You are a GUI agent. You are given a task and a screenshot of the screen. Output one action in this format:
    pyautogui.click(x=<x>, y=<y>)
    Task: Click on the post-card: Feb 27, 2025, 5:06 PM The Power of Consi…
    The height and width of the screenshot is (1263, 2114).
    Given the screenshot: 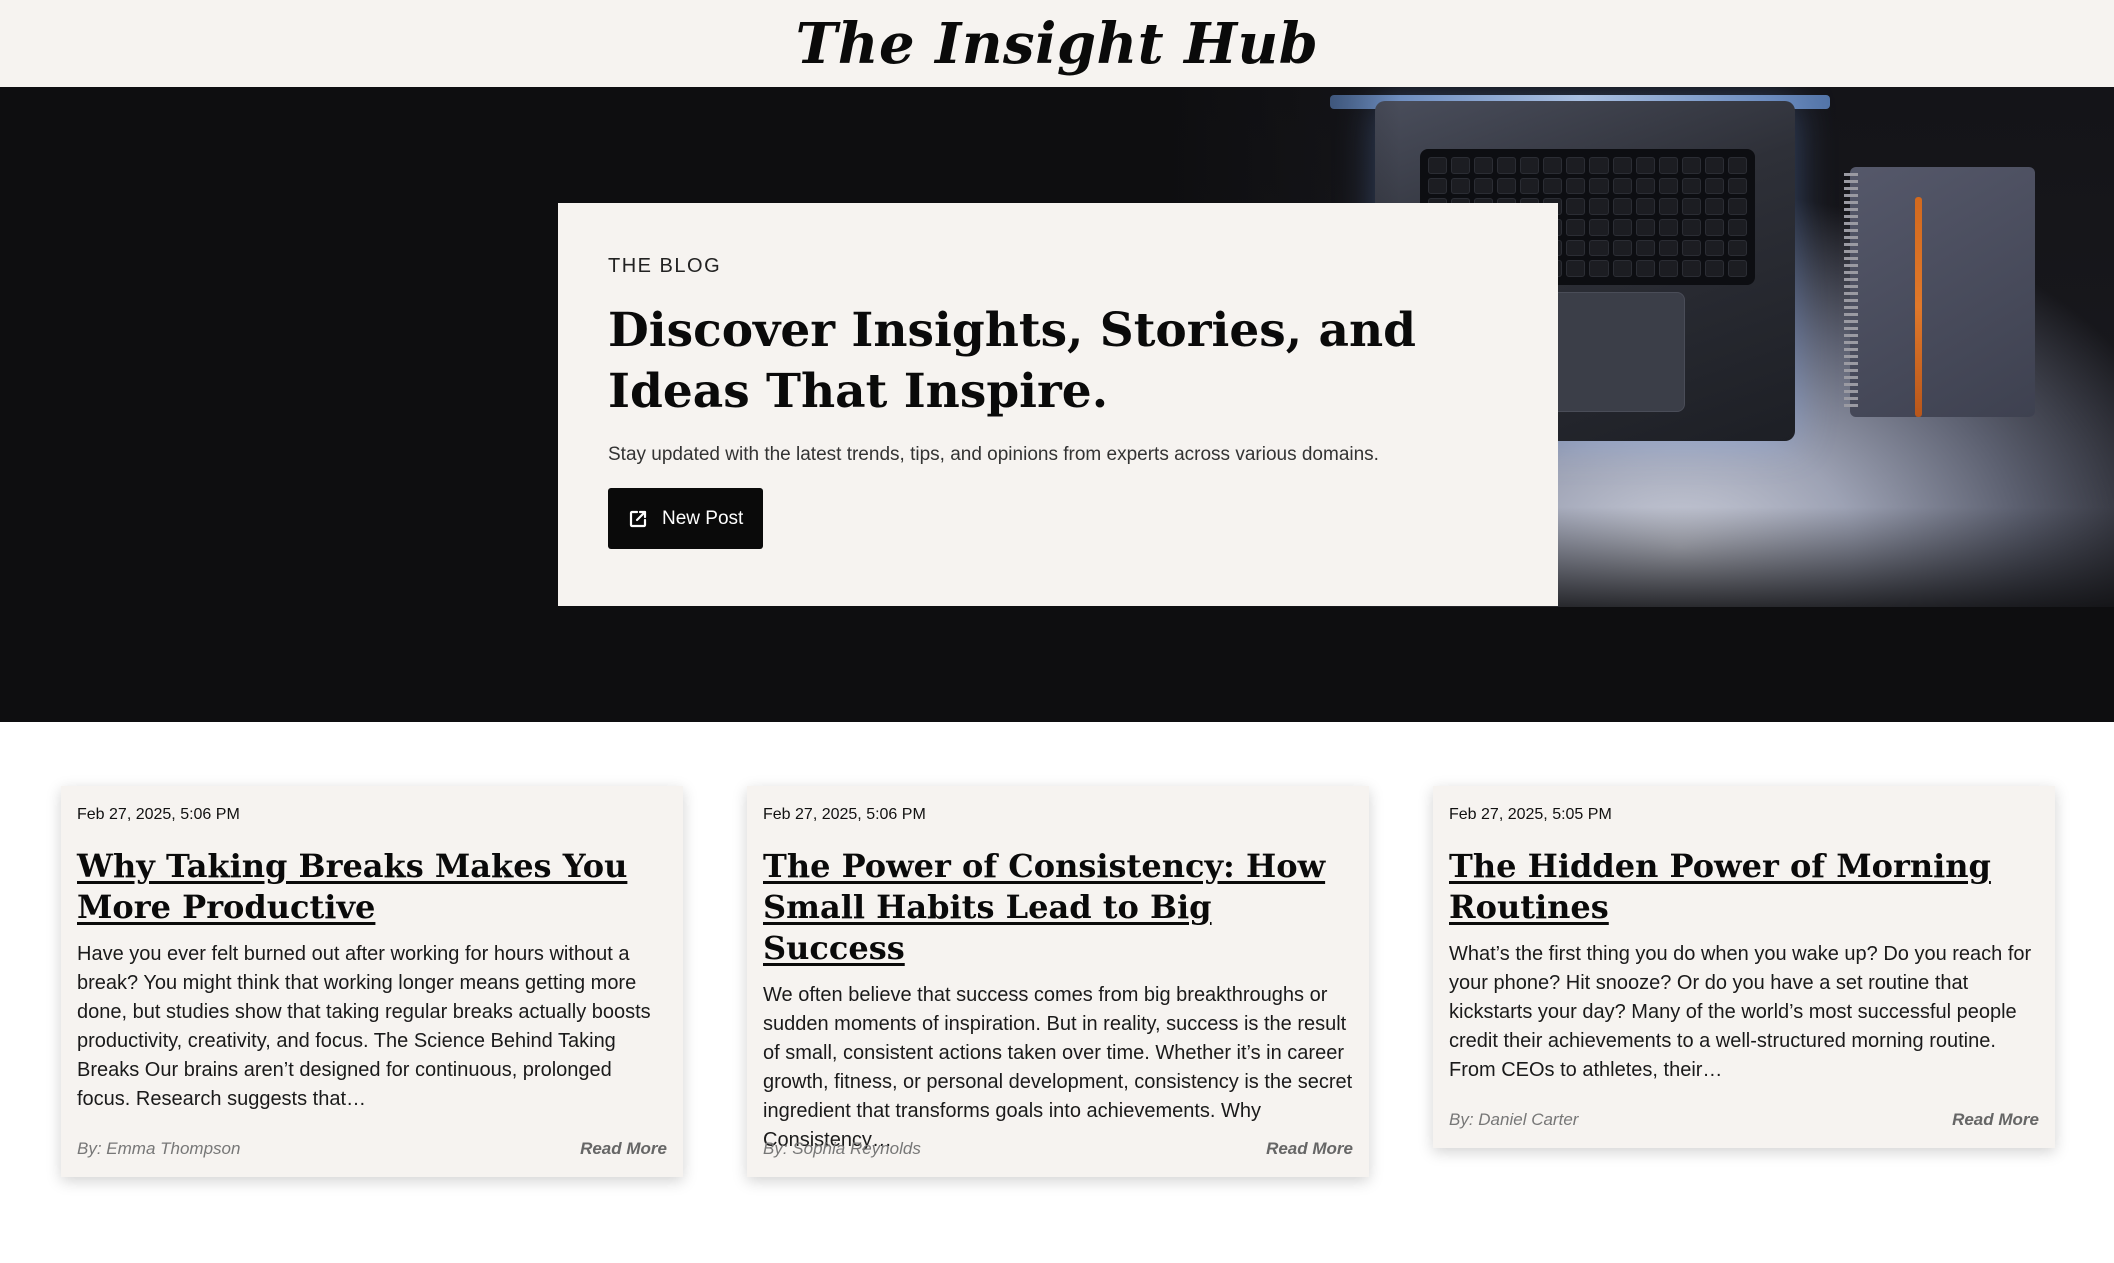 What is the action you would take?
    pyautogui.click(x=1058, y=981)
    